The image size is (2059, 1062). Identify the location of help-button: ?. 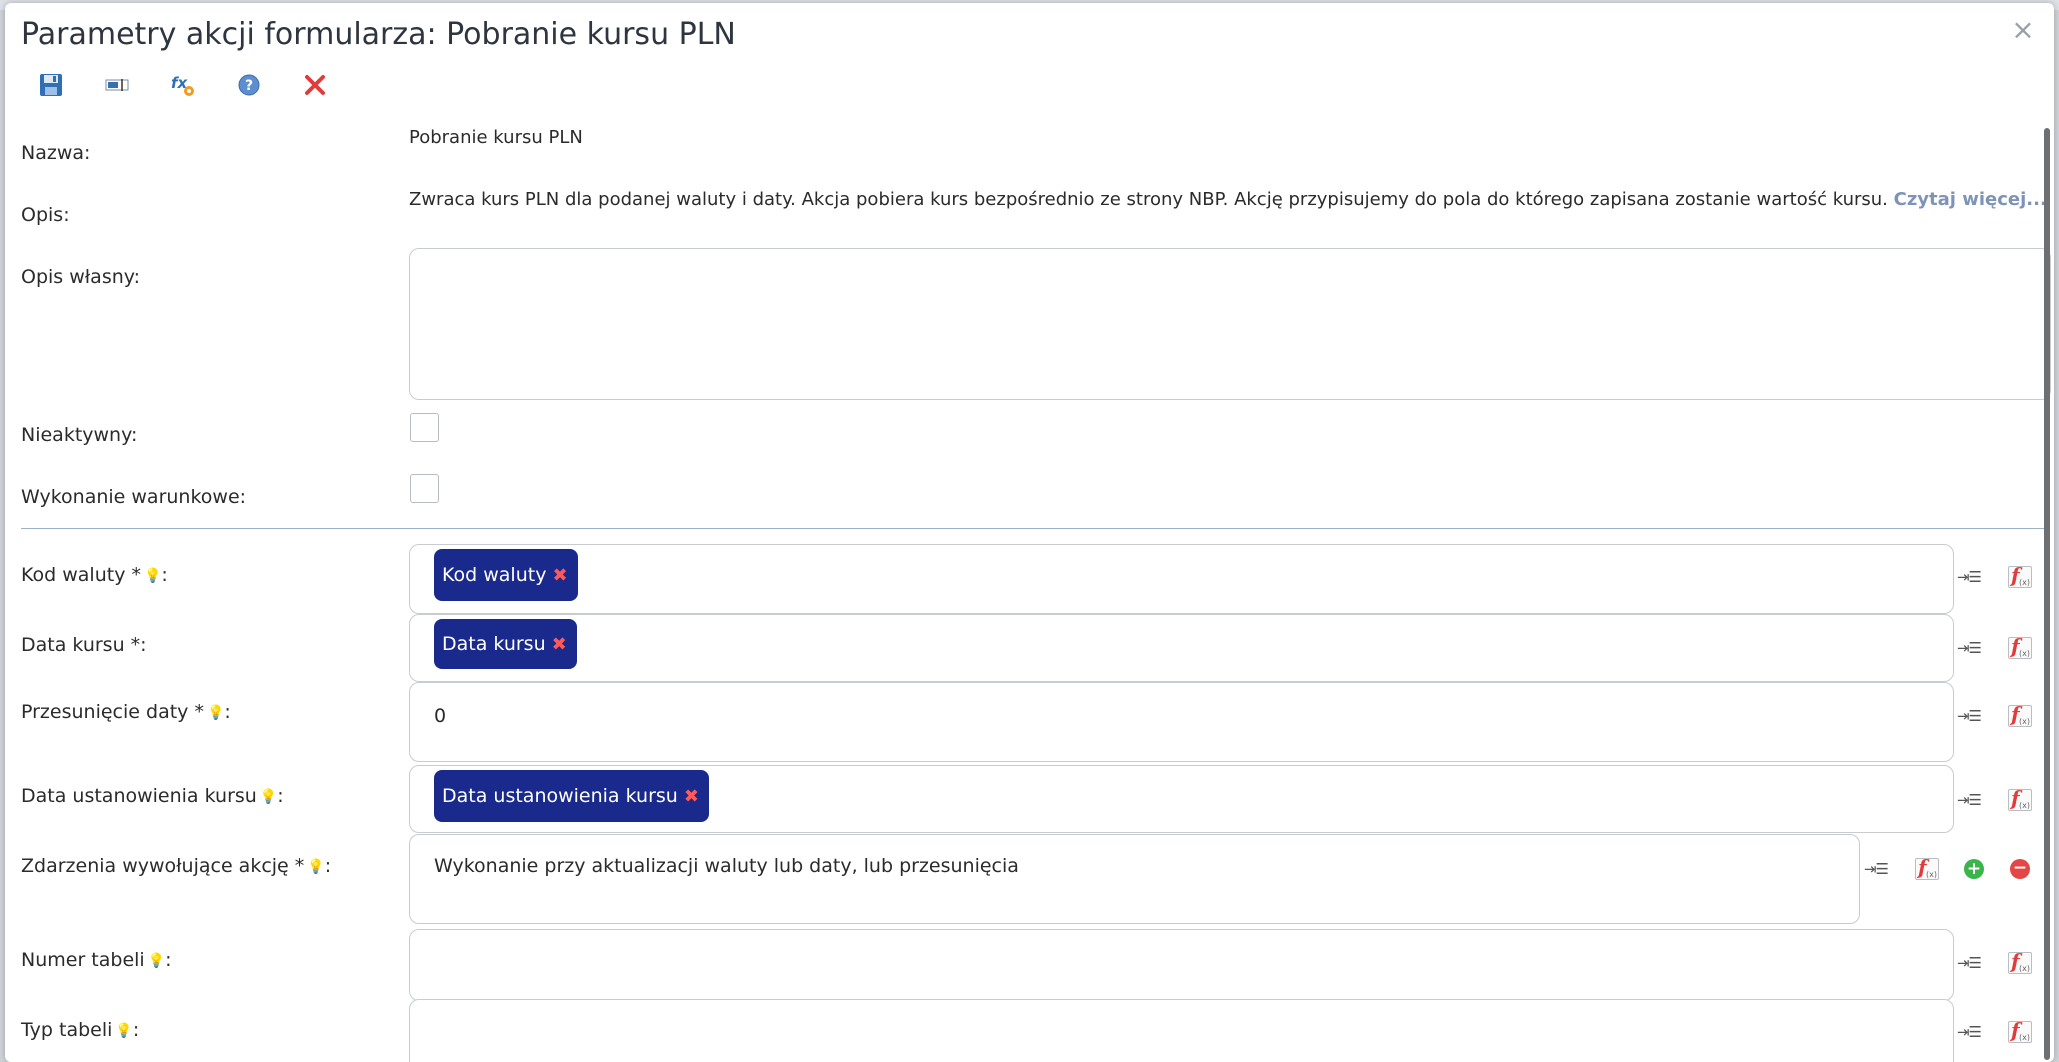
(249, 85).